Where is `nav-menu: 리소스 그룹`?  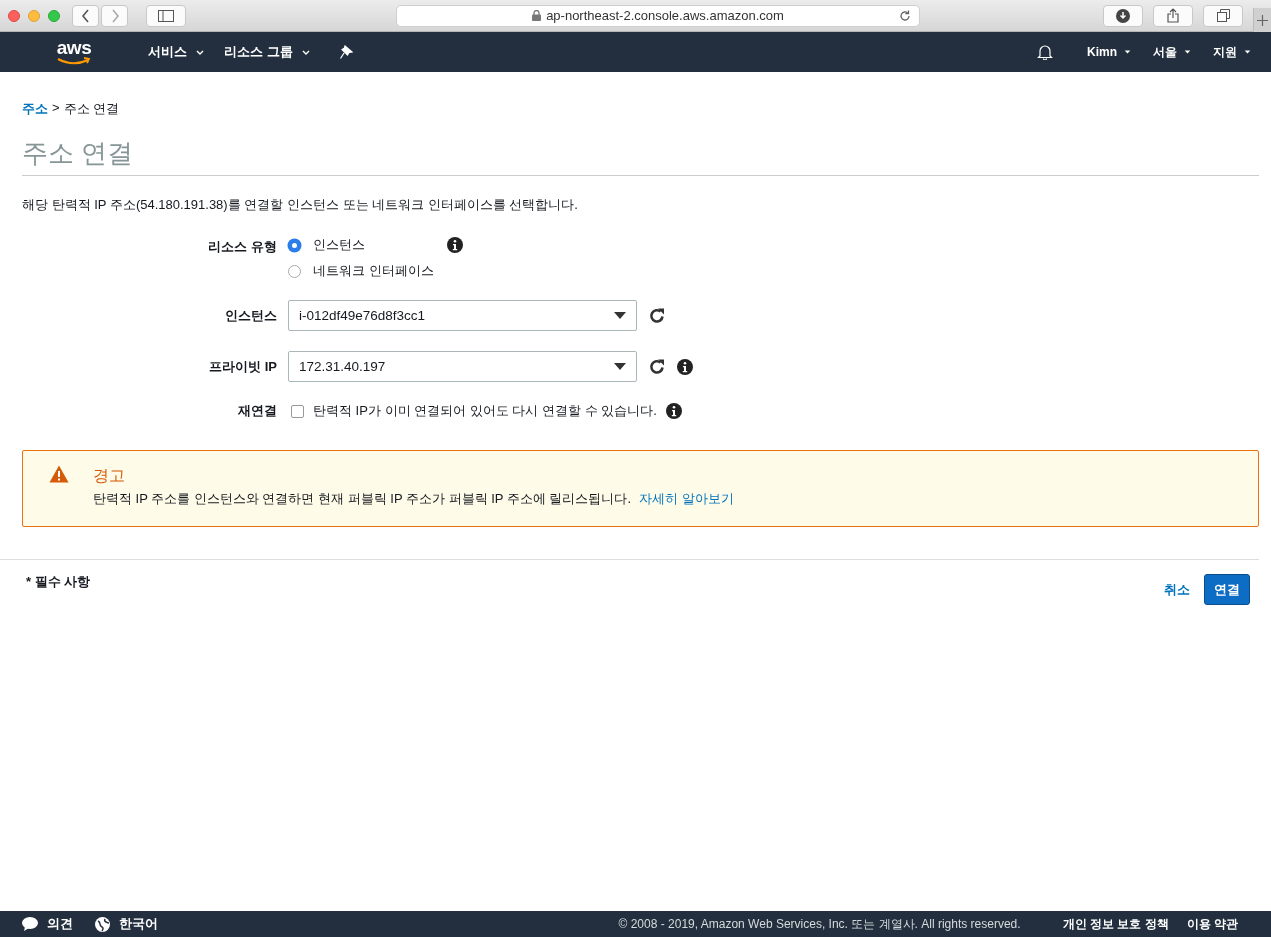 nav-menu: 리소스 그룹 is located at coordinates (267, 52).